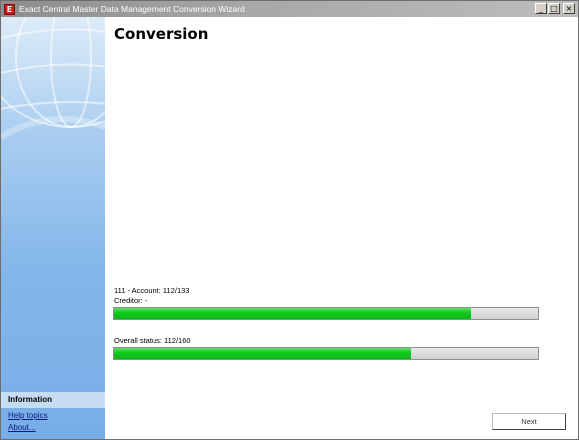 This screenshot has height=440, width=579. What do you see at coordinates (541, 8) in the screenshot?
I see `minimize-button: _` at bounding box center [541, 8].